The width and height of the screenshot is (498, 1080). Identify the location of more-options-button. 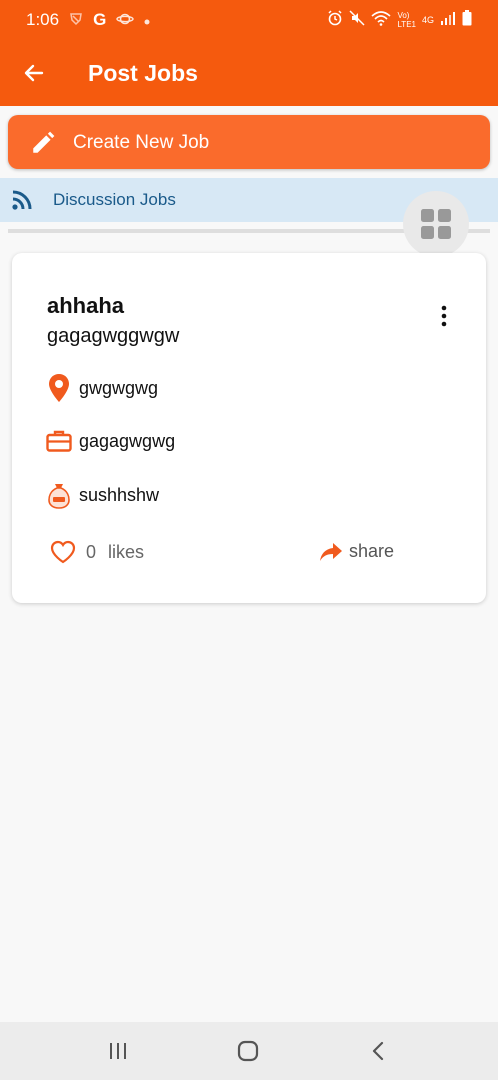
(444, 316).